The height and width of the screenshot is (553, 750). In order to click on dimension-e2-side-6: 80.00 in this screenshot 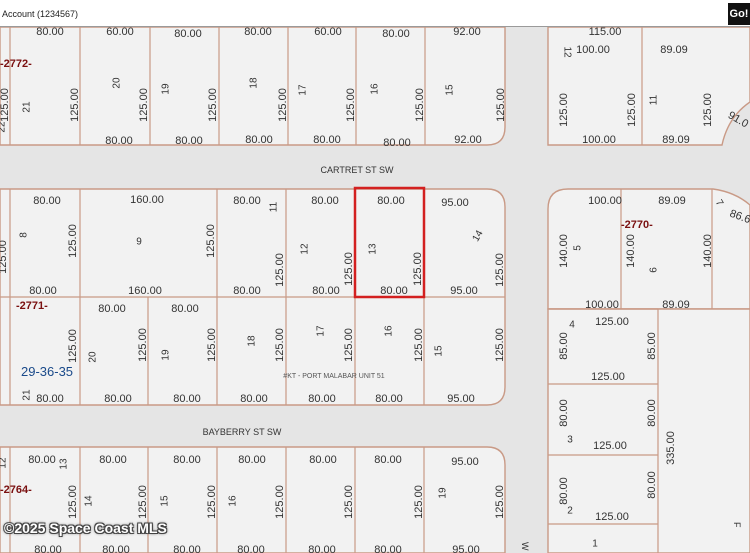, I will do `click(652, 485)`.